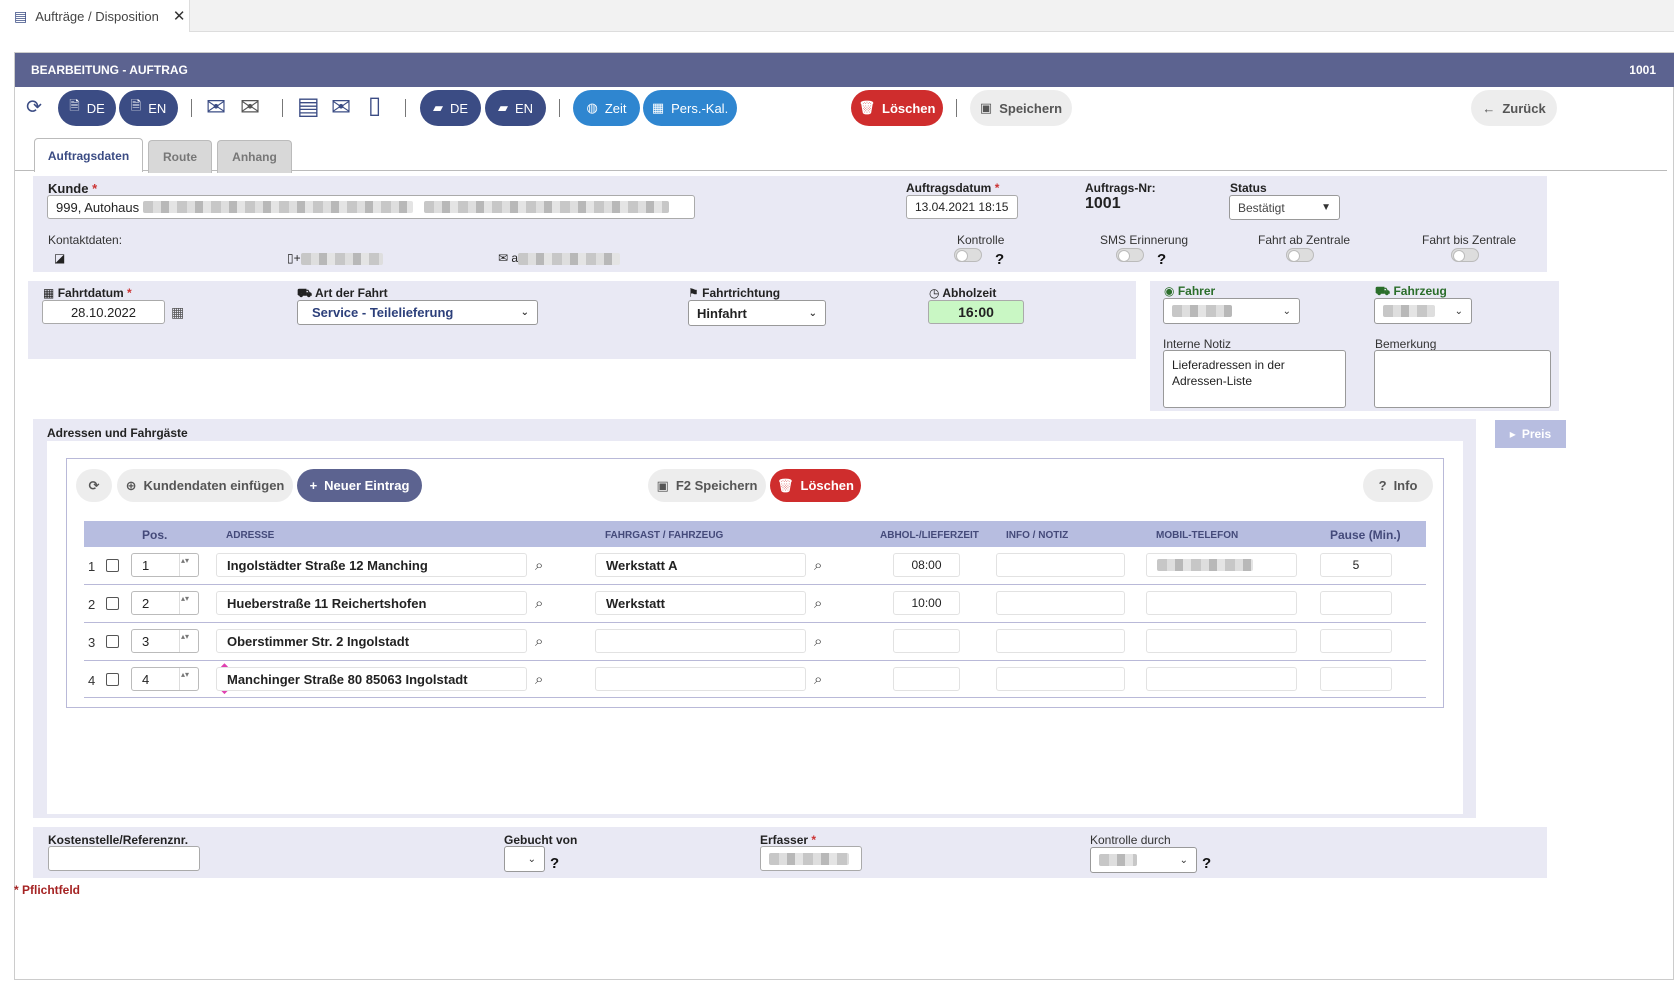  Describe the element at coordinates (34, 107) in the screenshot. I see `refresh-icon: ⟳` at that location.